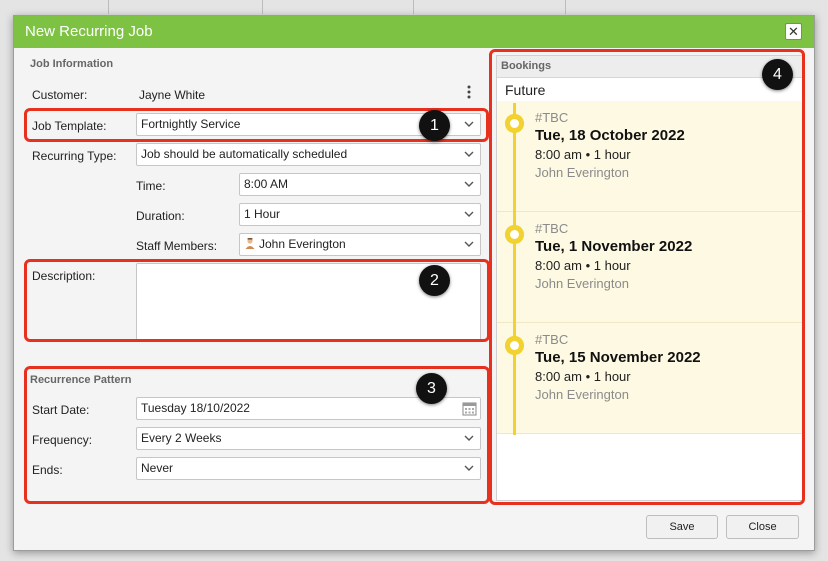  Describe the element at coordinates (89, 31) in the screenshot. I see `dialog-title: New Recurring Job` at that location.